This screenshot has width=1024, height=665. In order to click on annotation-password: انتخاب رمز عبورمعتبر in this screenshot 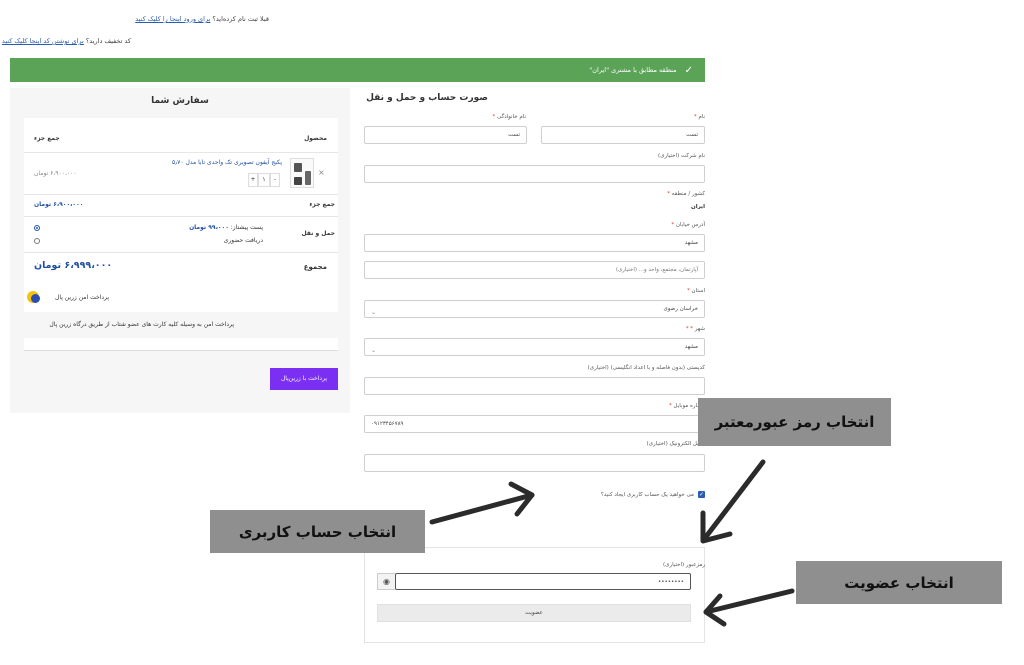, I will do `click(794, 422)`.